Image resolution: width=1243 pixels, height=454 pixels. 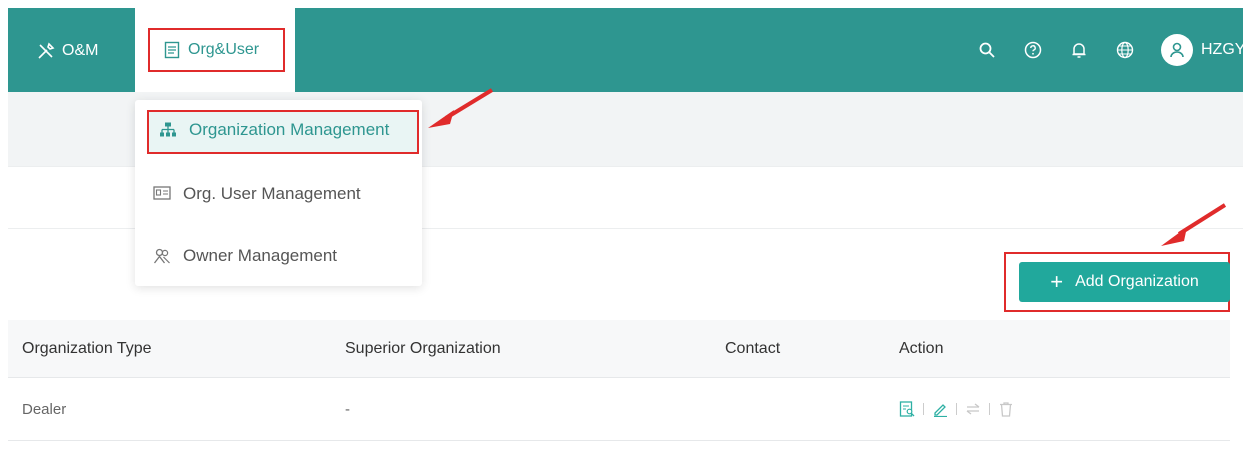 What do you see at coordinates (752, 348) in the screenshot?
I see `column-header-contact: Contact` at bounding box center [752, 348].